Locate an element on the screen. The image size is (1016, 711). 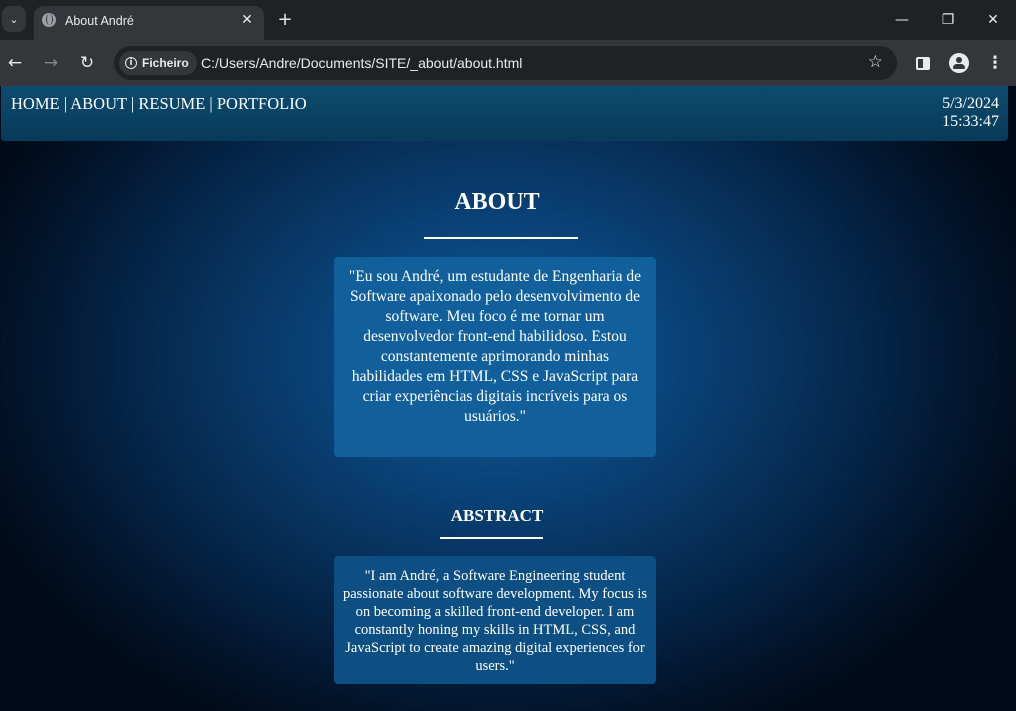
nav-resume-link: RESUME is located at coordinates (171, 103).